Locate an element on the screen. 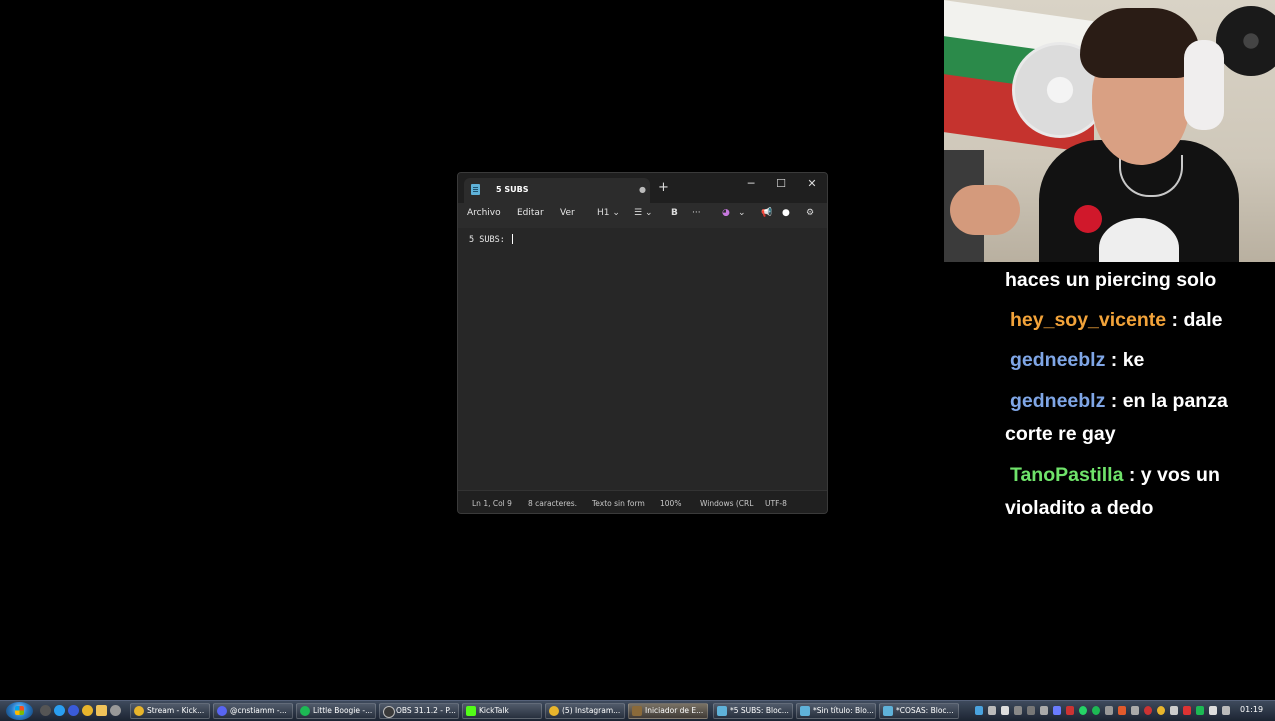 Image resolution: width=1275 pixels, height=721 pixels. close-button: ✕ is located at coordinates (812, 183).